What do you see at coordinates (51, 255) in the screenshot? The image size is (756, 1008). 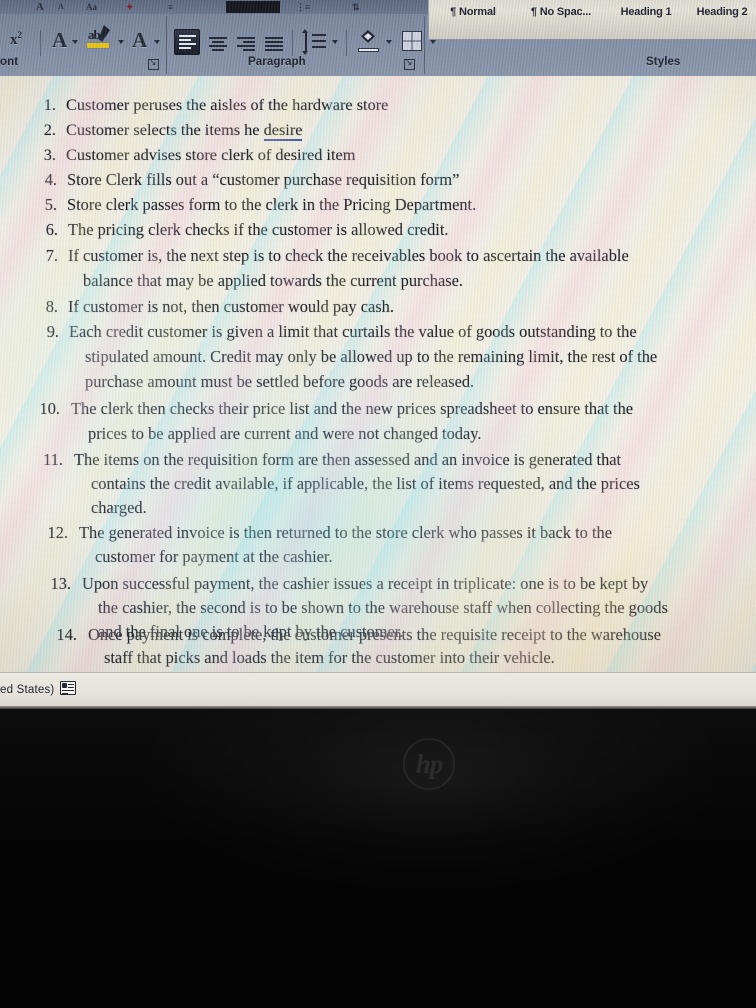 I see `list-number: 7.` at bounding box center [51, 255].